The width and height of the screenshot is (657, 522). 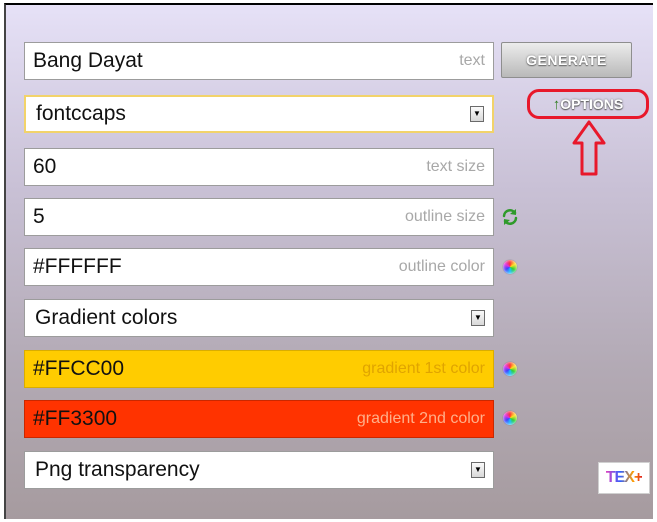 I want to click on options-label: OPTIONS, so click(x=592, y=104).